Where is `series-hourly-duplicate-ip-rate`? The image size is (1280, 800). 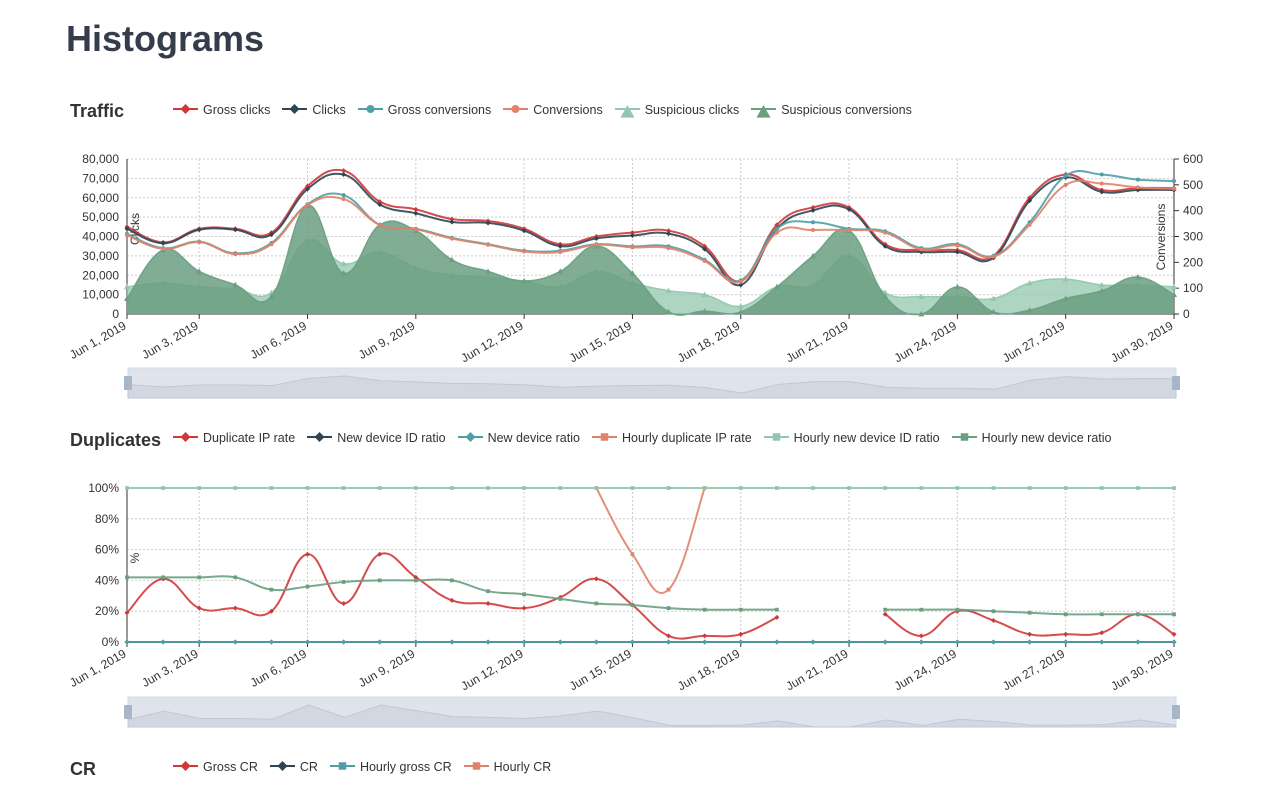
series-hourly-duplicate-ip-rate is located at coordinates (650, 540).